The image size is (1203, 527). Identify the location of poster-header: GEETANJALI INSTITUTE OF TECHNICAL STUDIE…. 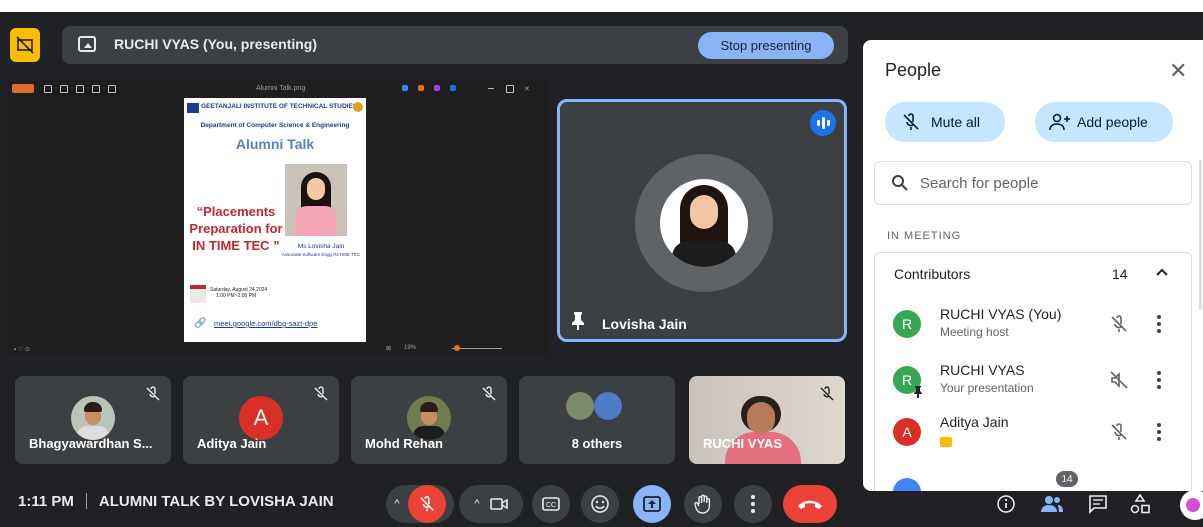
(275, 113).